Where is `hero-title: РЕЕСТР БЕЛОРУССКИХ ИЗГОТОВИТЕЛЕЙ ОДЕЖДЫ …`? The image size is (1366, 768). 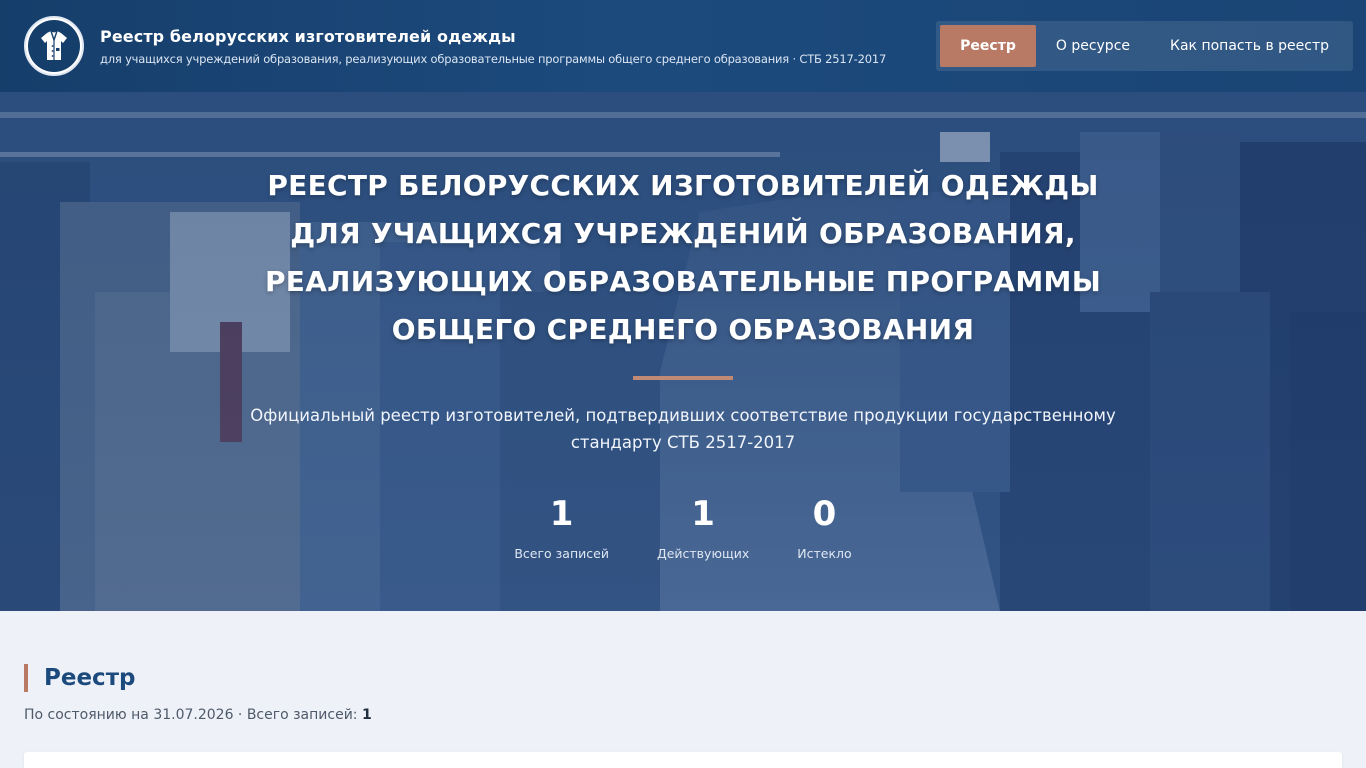
hero-title: РЕЕСТР БЕЛОРУССКИХ ИЗГОТОВИТЕЛЕЙ ОДЕЖДЫ … is located at coordinates (683, 257).